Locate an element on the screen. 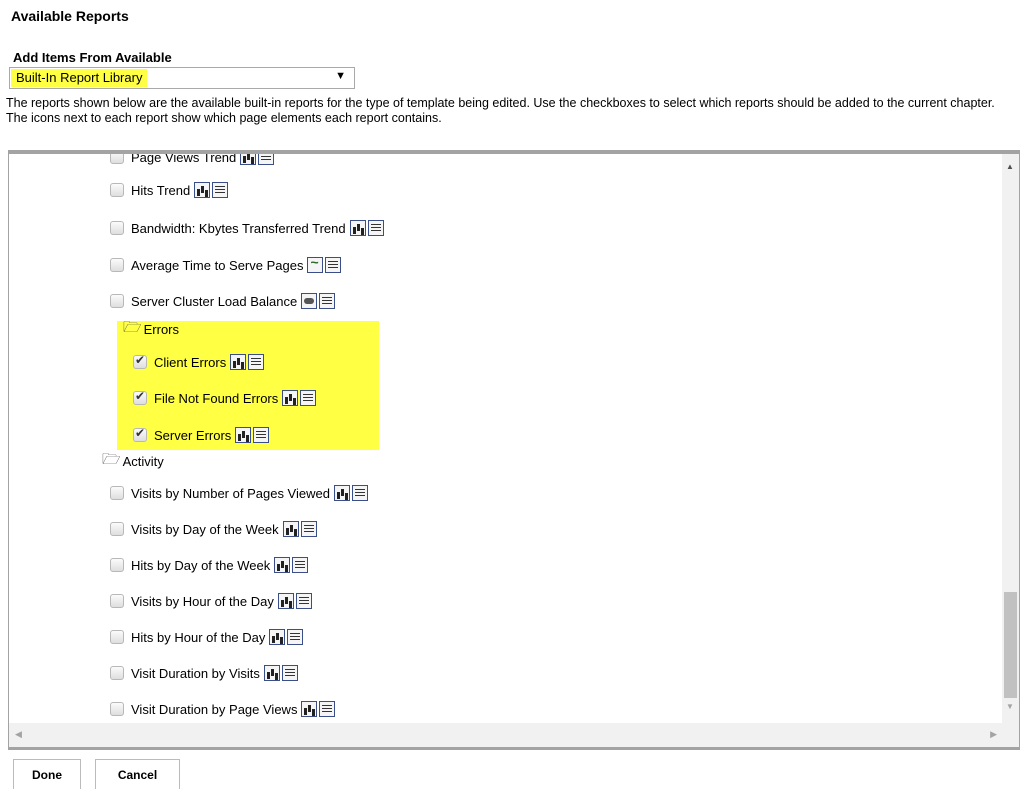 This screenshot has height=790, width=1022. tree-row: Page Views Trend is located at coordinates (192, 158).